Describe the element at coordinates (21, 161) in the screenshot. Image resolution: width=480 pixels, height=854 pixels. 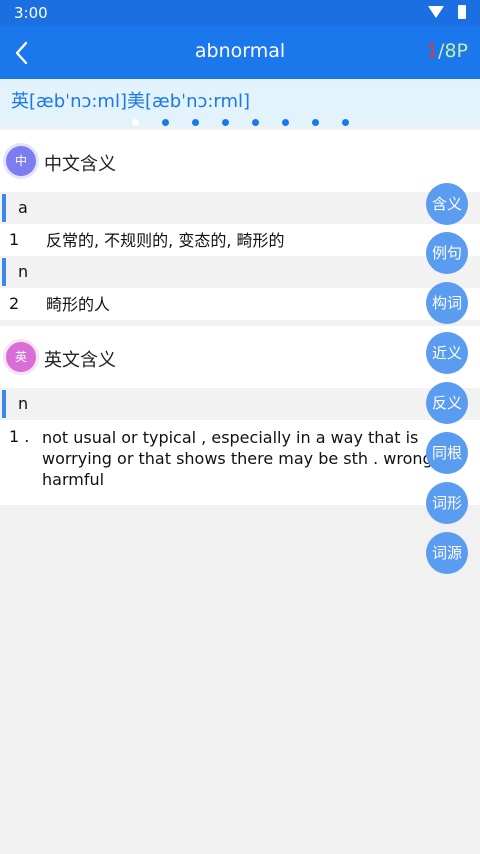
I see `chinese-badge-icon: 中` at that location.